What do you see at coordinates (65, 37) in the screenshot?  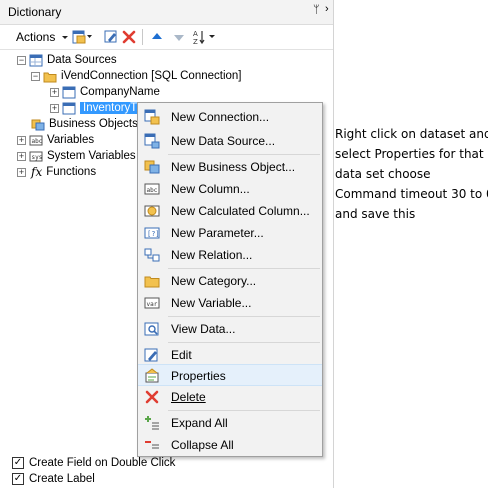 I see `chevron-down-icon` at bounding box center [65, 37].